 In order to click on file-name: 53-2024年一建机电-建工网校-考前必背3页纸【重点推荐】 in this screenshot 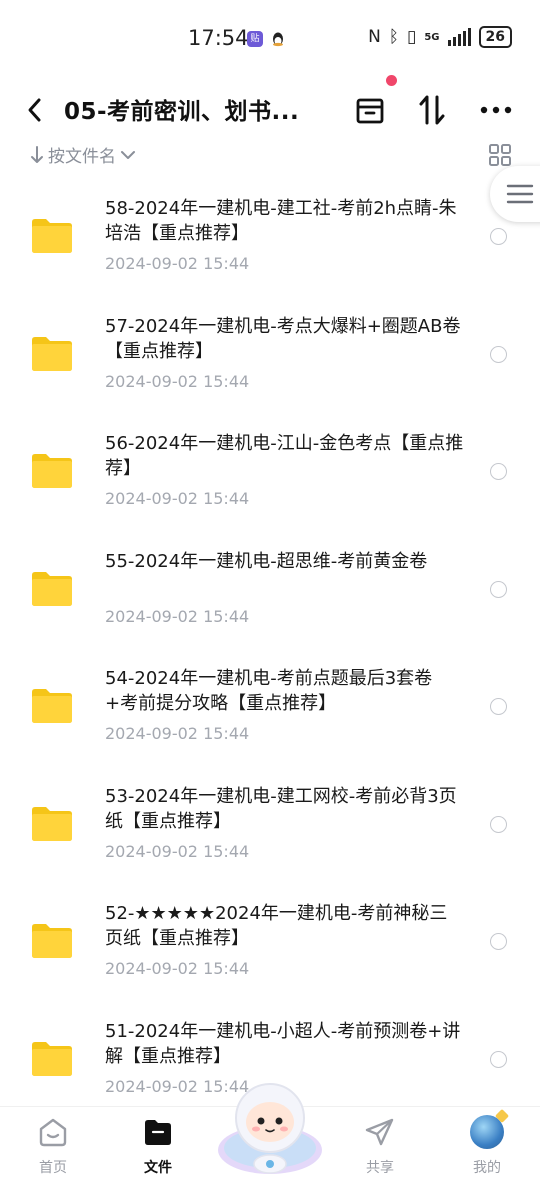, I will do `click(281, 808)`.